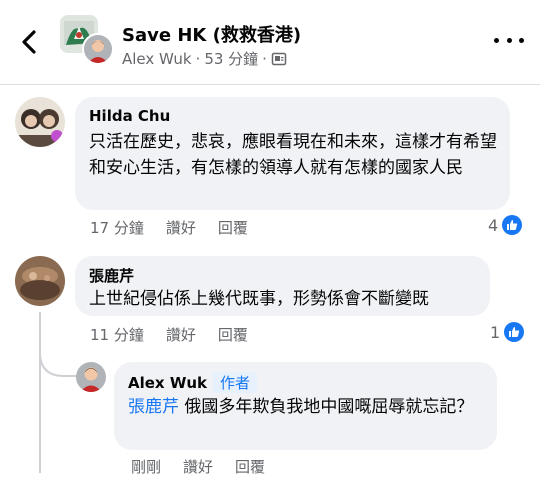  Describe the element at coordinates (117, 228) in the screenshot. I see `comment-time: 17 分鐘` at that location.